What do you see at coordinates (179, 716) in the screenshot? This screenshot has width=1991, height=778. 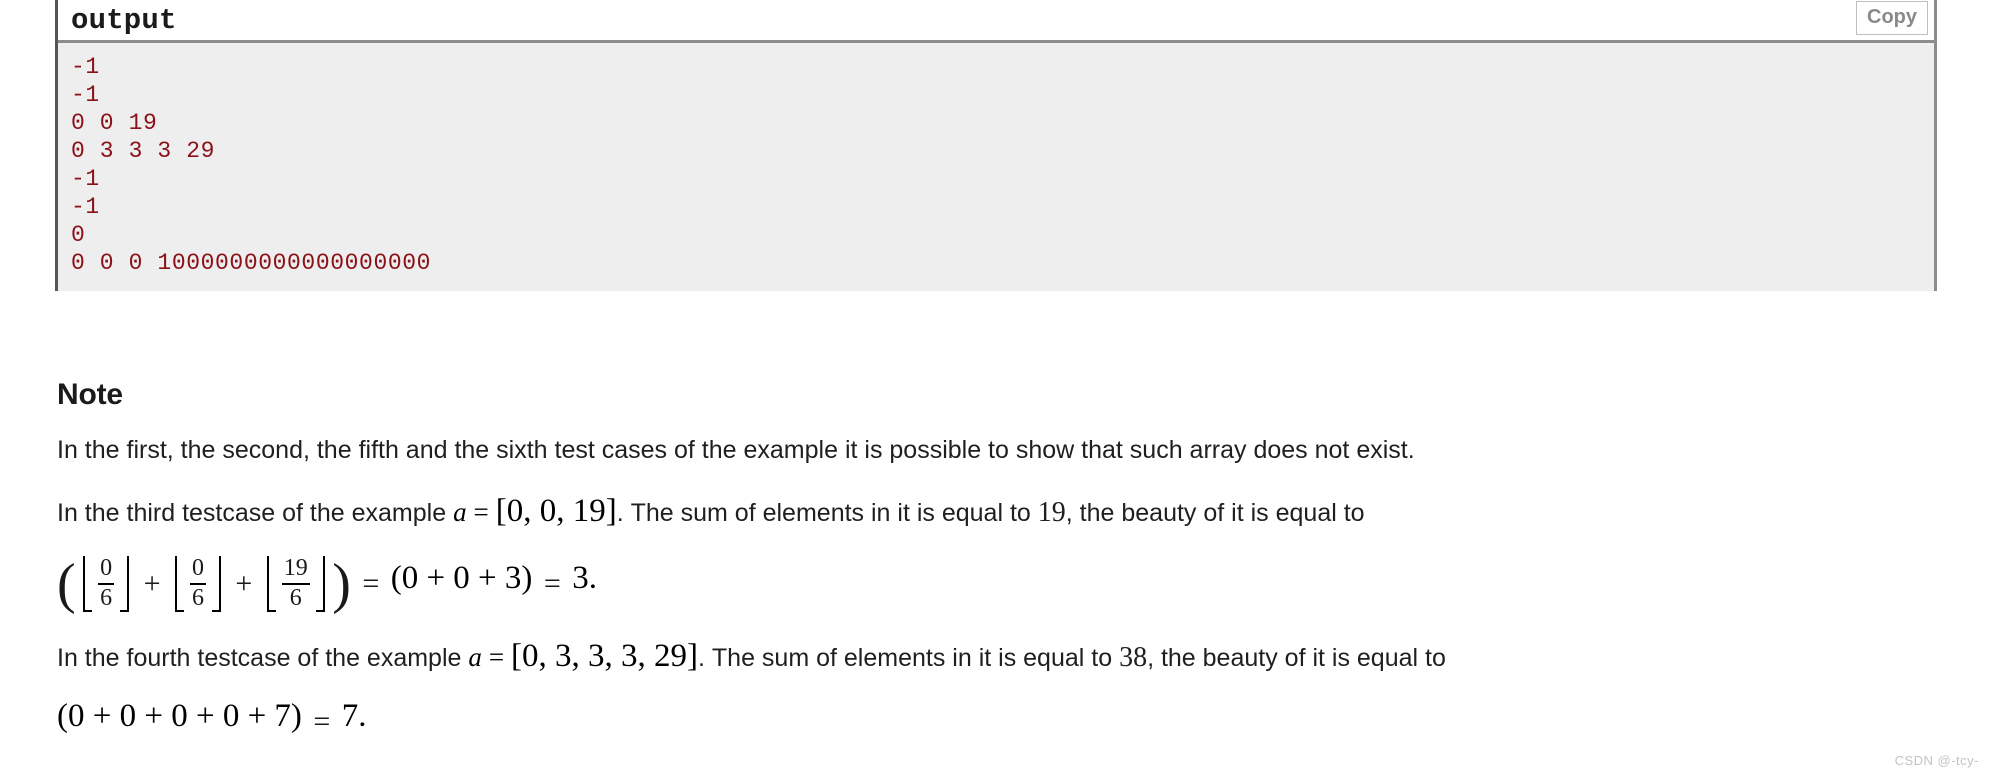 I see `formula-expansion: (0 + 0 + 0 + 0 + 7)` at bounding box center [179, 716].